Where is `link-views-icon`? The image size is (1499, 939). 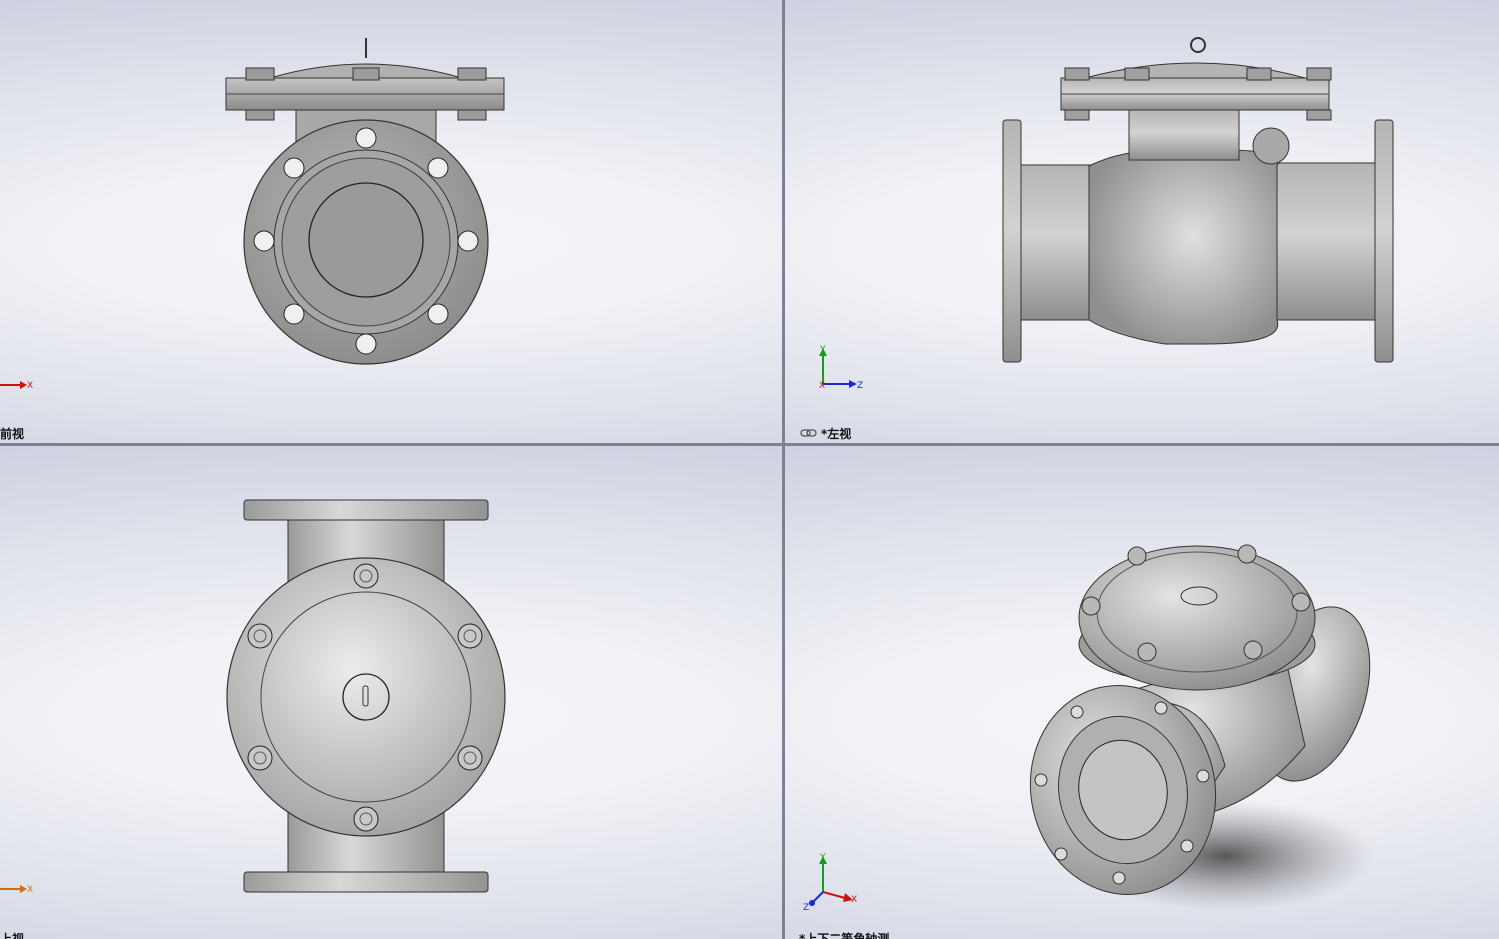 link-views-icon is located at coordinates (809, 433).